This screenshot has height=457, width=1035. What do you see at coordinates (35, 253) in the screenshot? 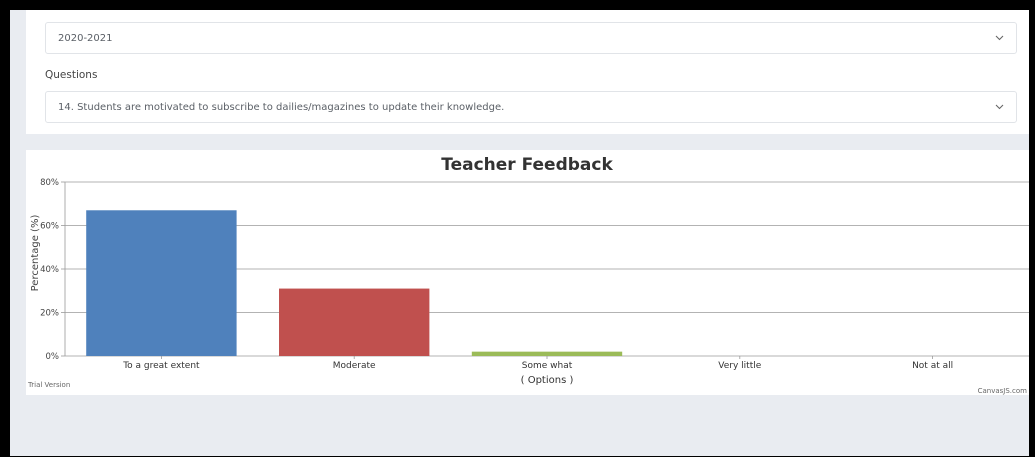
I see `y-axis-label: Percentage (%)` at bounding box center [35, 253].